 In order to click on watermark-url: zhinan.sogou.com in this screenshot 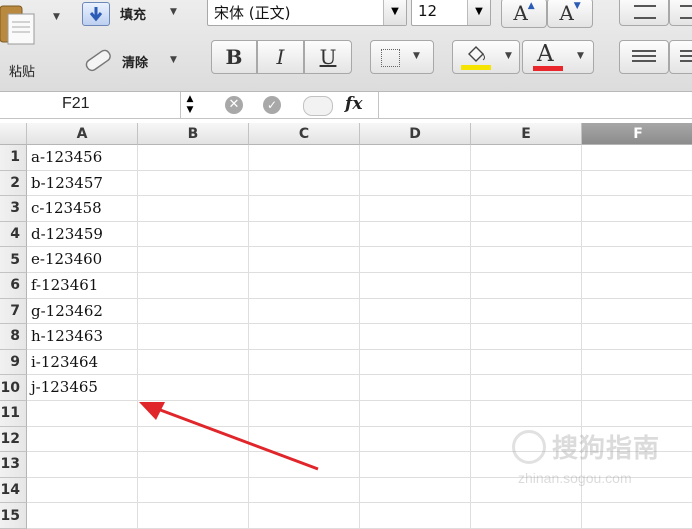, I will do `click(575, 478)`.